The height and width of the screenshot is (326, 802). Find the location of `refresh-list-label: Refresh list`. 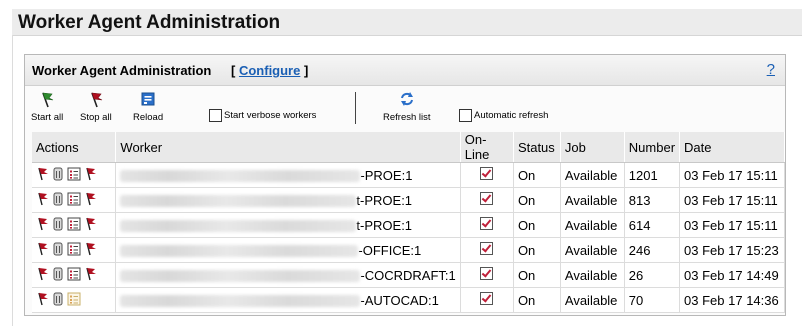

refresh-list-label: Refresh list is located at coordinates (407, 117).